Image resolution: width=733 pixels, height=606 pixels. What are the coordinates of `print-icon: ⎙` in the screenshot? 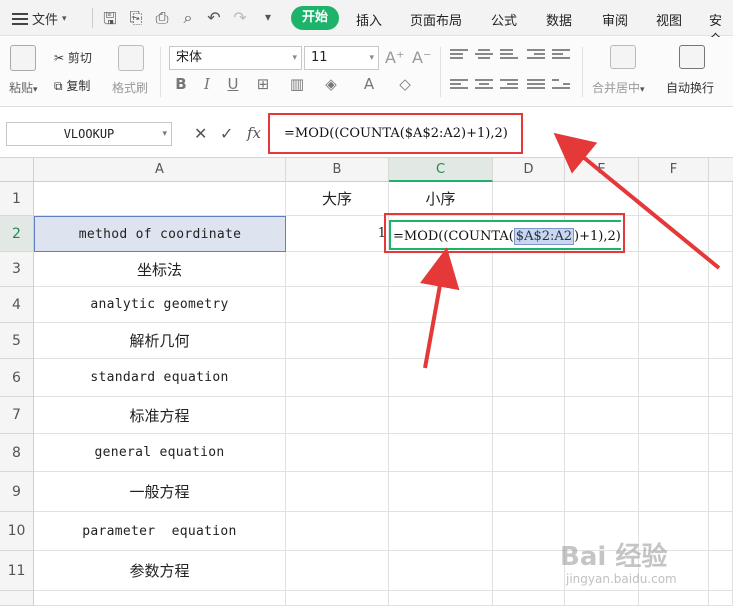 It's located at (162, 18).